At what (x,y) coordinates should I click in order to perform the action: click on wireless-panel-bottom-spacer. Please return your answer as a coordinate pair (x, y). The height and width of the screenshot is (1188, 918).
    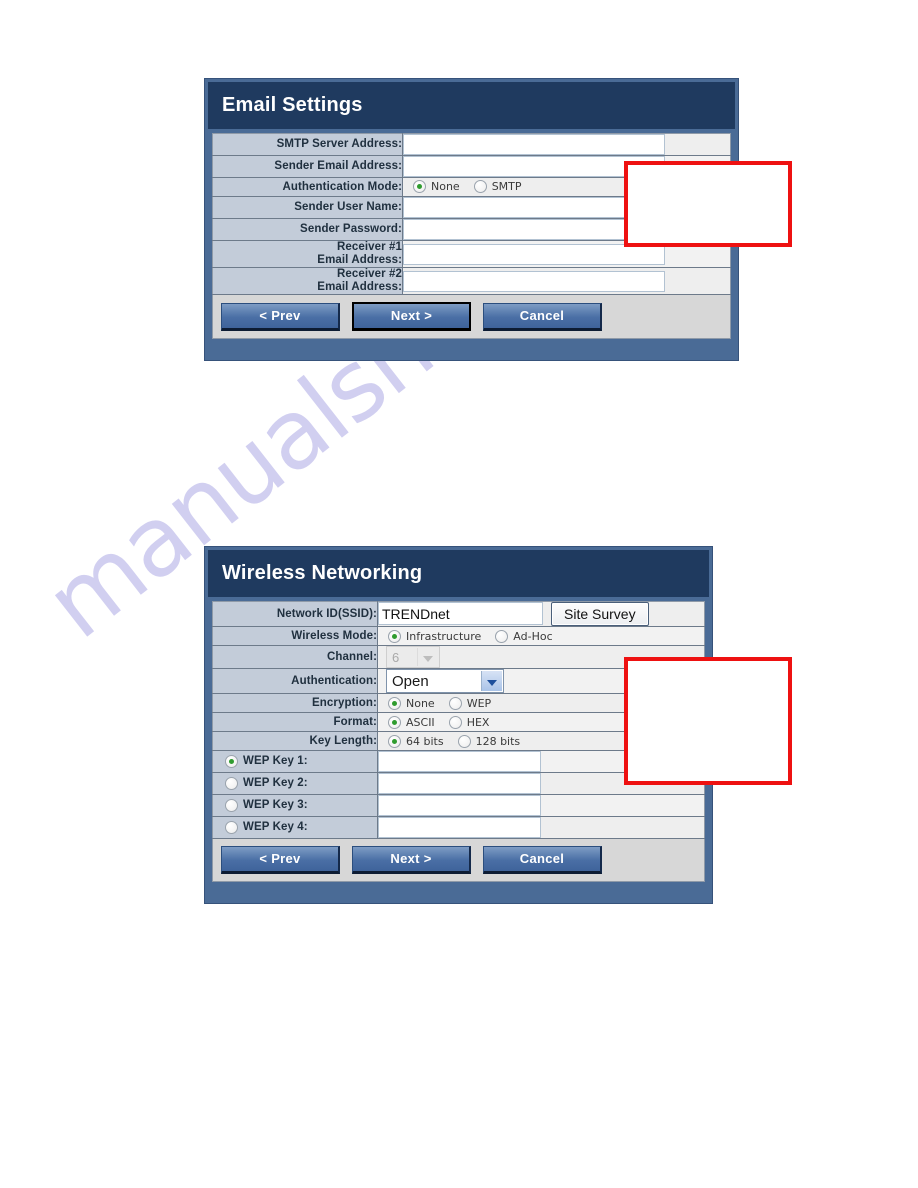
    Looking at the image, I should click on (458, 893).